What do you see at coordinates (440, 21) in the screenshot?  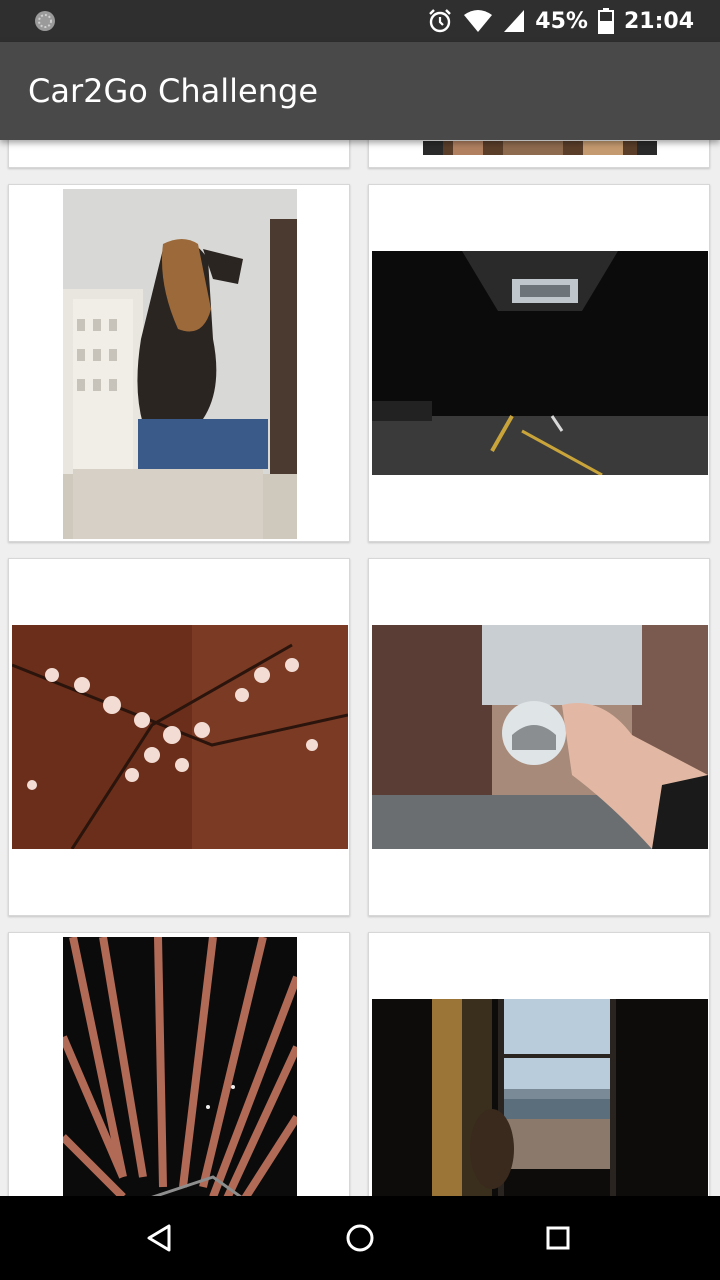 I see `alarm-icon` at bounding box center [440, 21].